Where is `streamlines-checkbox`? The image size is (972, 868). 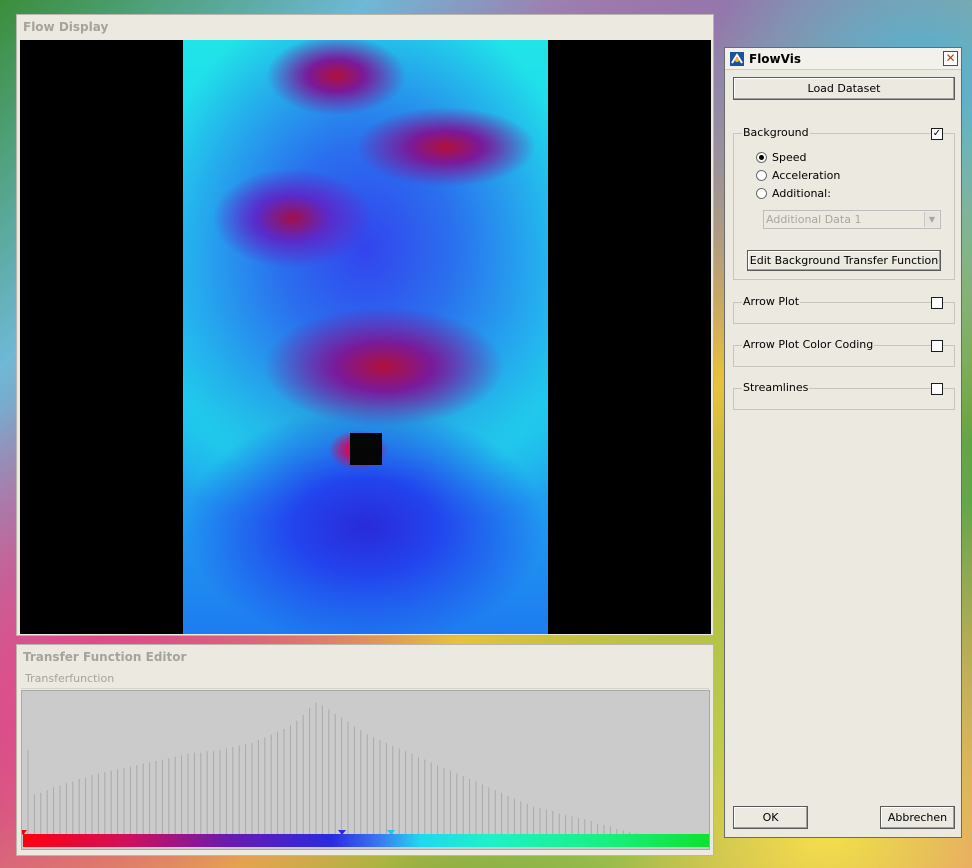 streamlines-checkbox is located at coordinates (937, 389).